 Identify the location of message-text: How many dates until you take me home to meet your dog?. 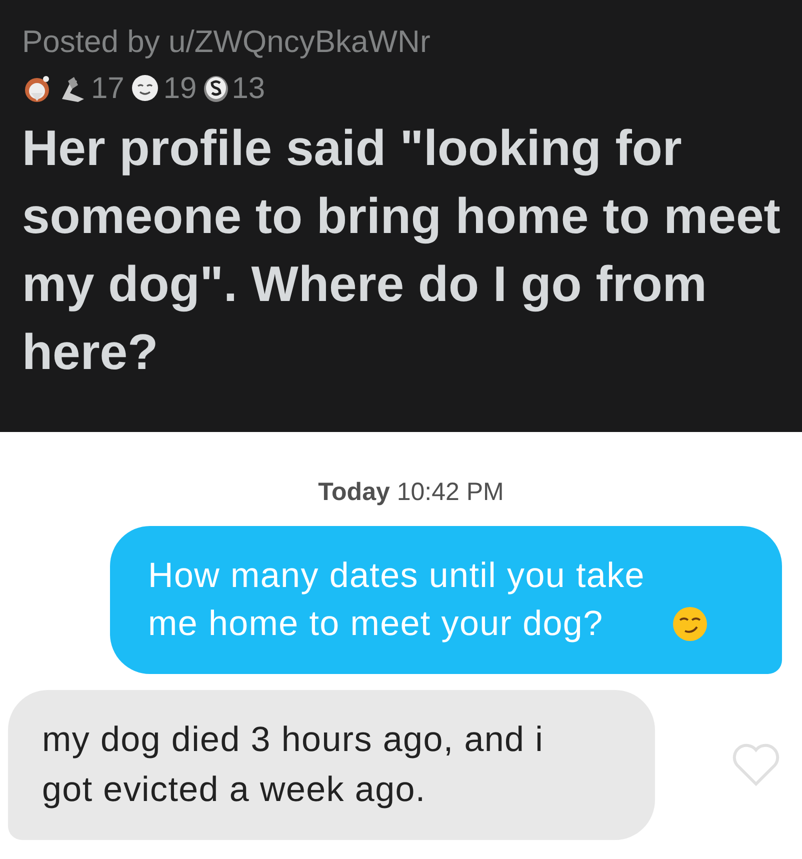
(397, 599).